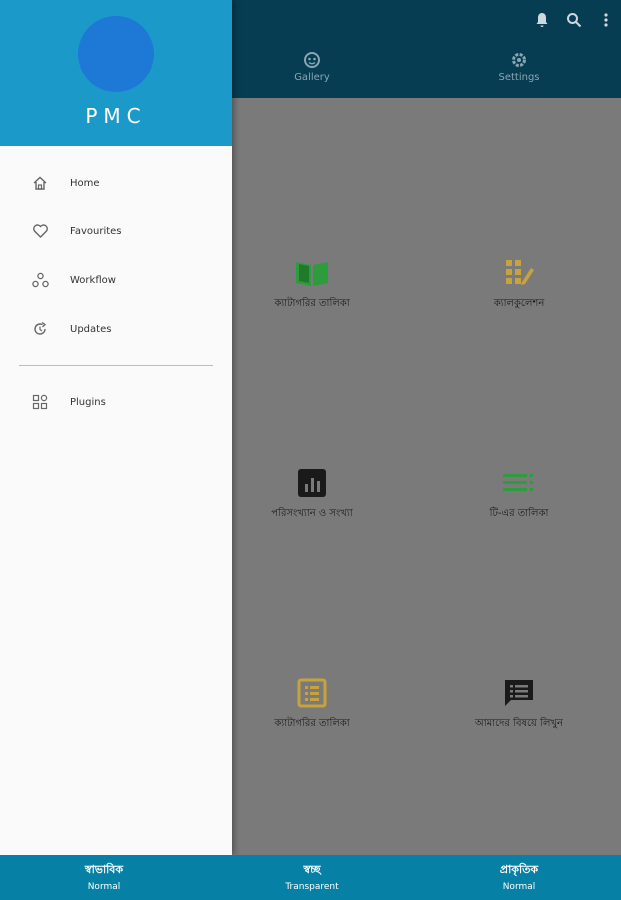 The width and height of the screenshot is (621, 900). Describe the element at coordinates (93, 280) in the screenshot. I see `drawer-item-label: Workflow` at that location.